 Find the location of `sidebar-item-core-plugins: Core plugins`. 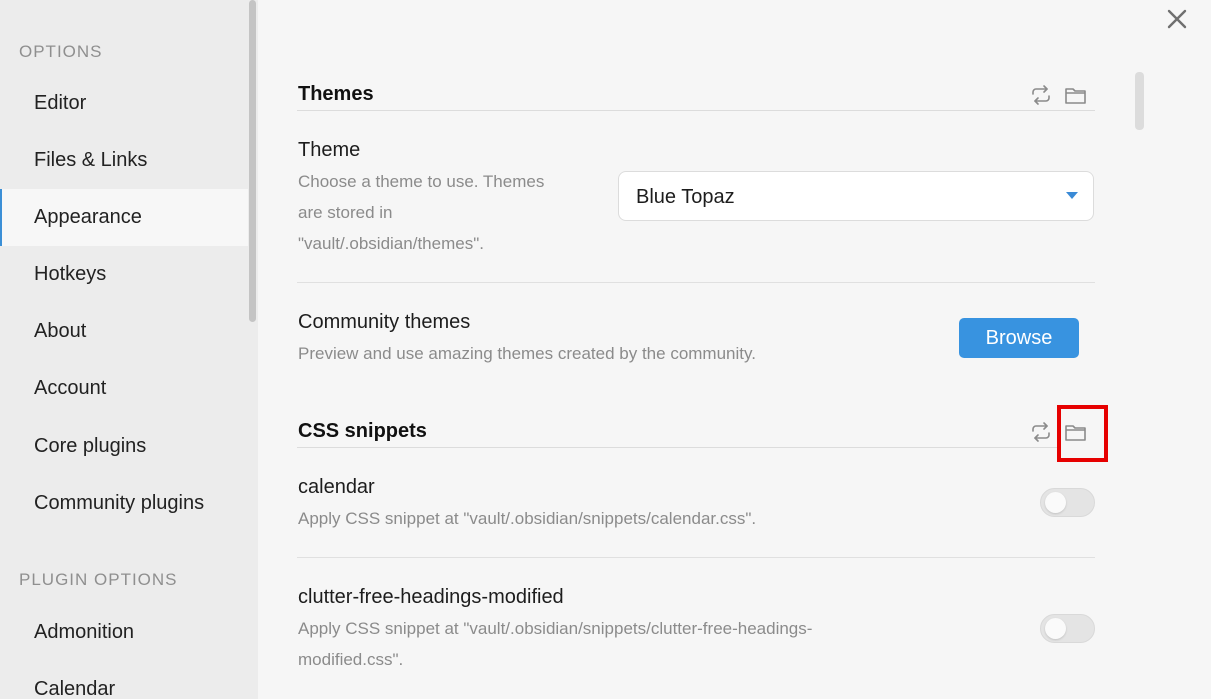

sidebar-item-core-plugins: Core plugins is located at coordinates (124, 446).